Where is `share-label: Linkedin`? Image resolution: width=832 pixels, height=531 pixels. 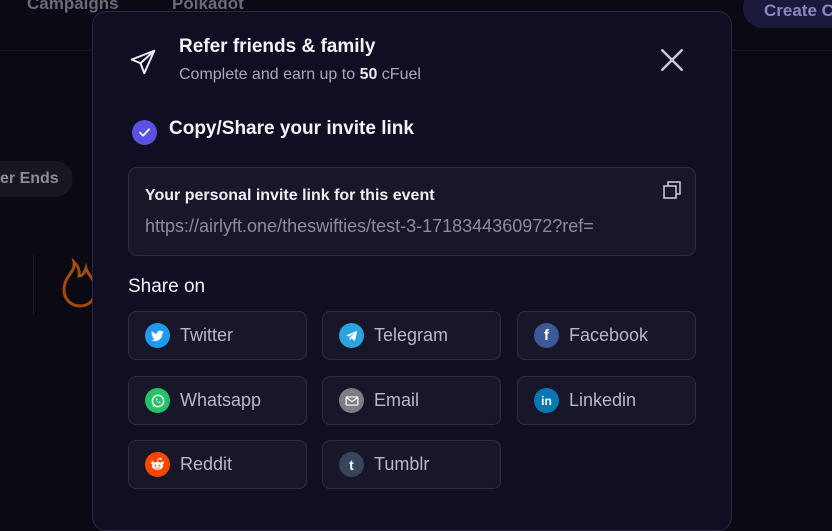
share-label: Linkedin is located at coordinates (603, 400).